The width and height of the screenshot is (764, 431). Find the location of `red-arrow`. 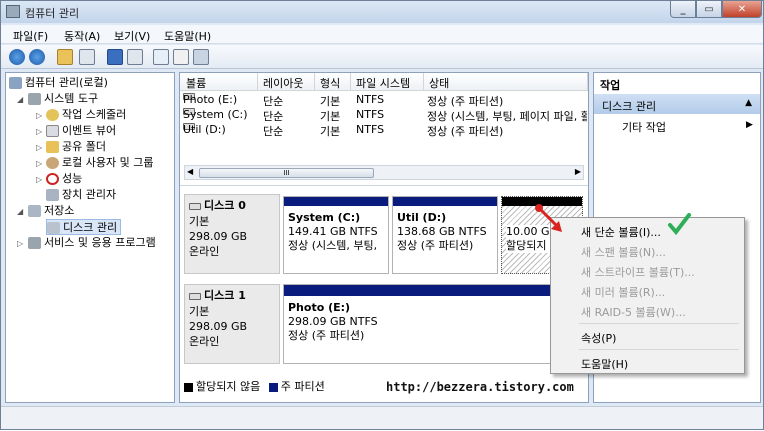

red-arrow is located at coordinates (548, 217).